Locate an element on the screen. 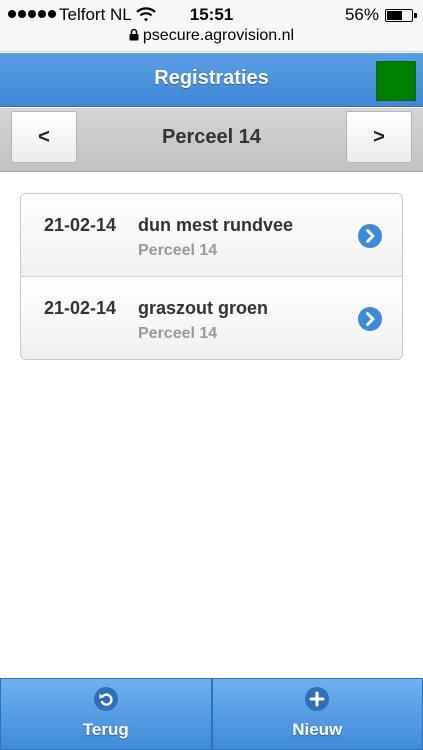  url-bar: psecure.agrovision.nl is located at coordinates (211, 36).